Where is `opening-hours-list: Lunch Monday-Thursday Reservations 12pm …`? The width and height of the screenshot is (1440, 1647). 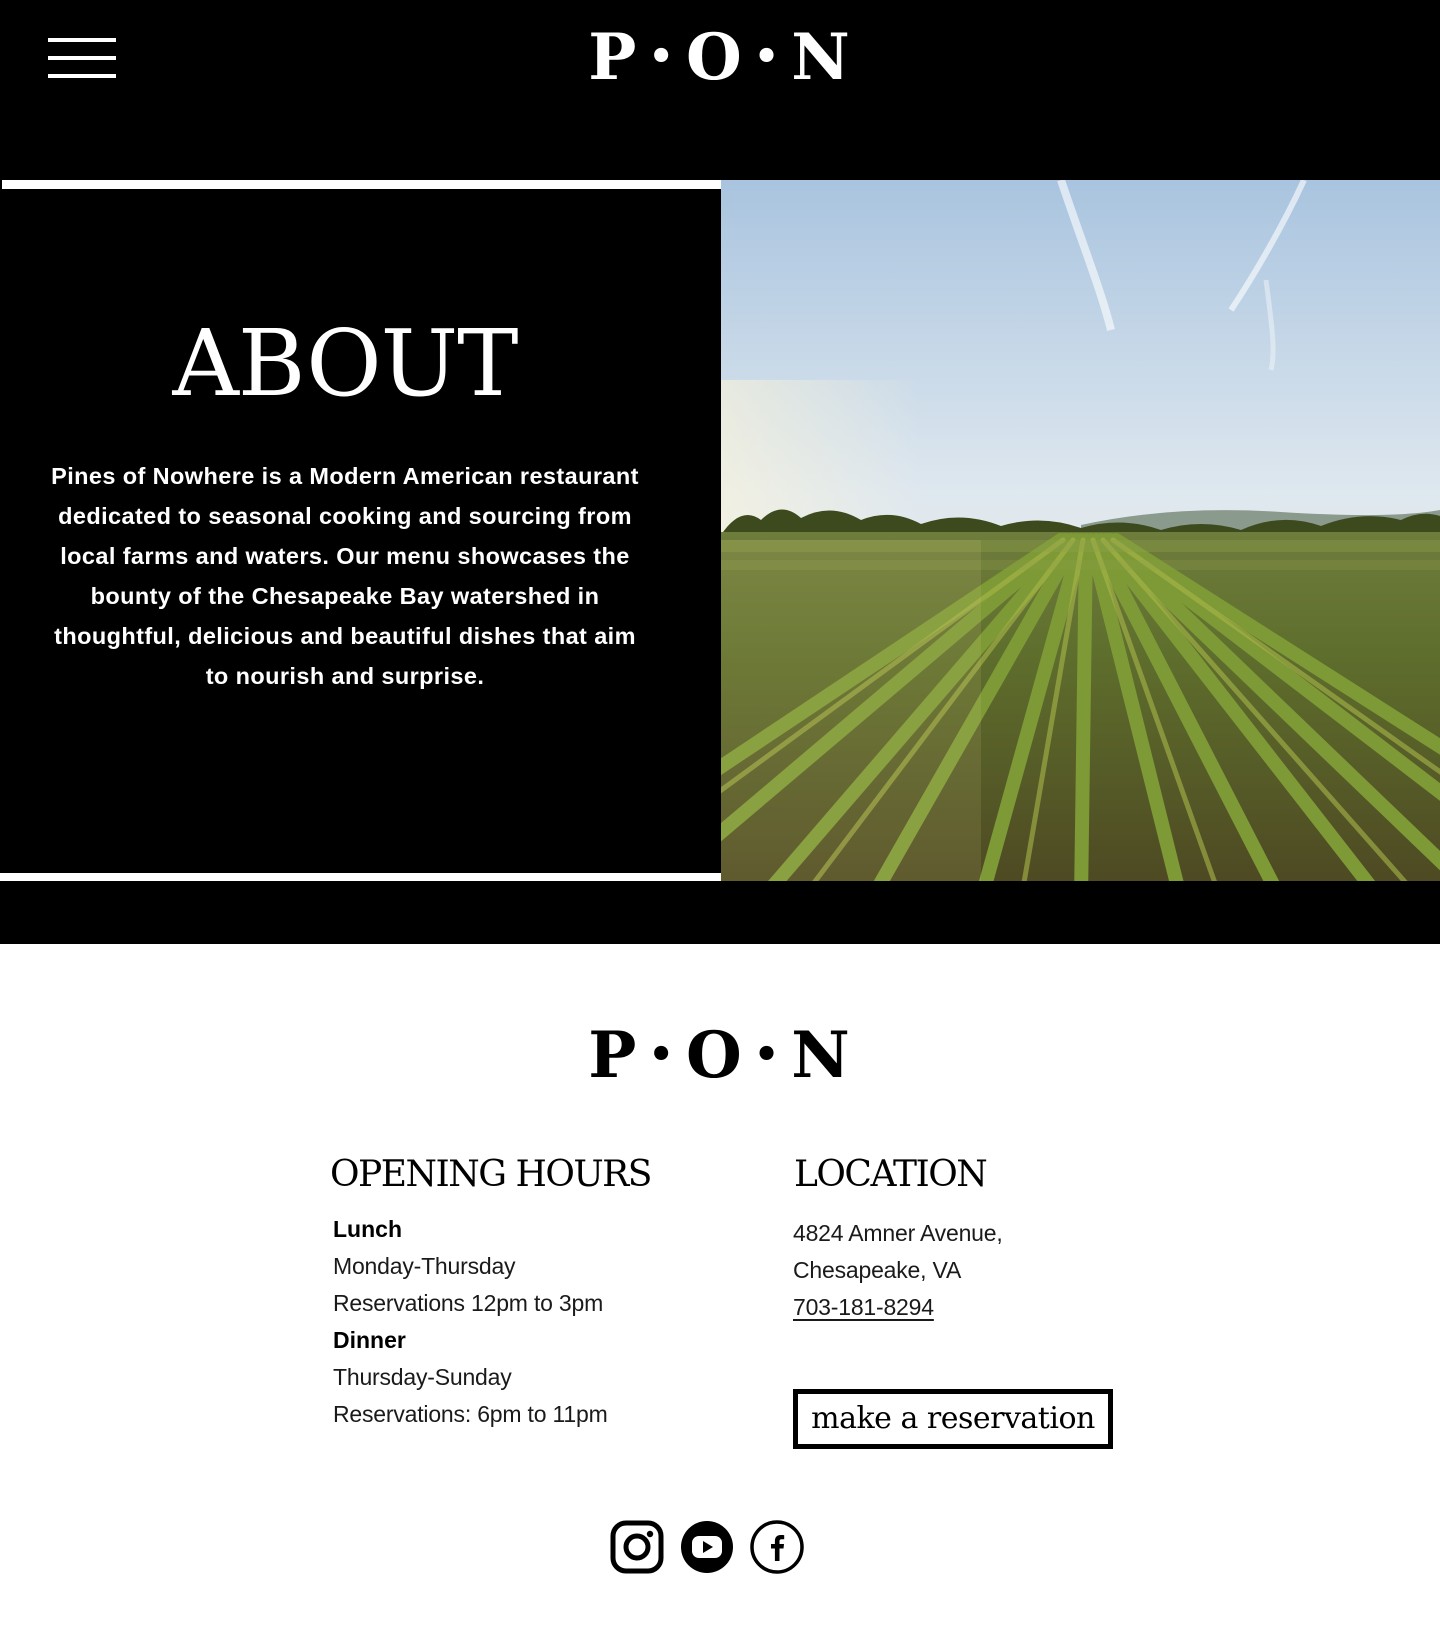
opening-hours-list: Lunch Monday-Thursday Reservations 12pm … is located at coordinates (543, 1322).